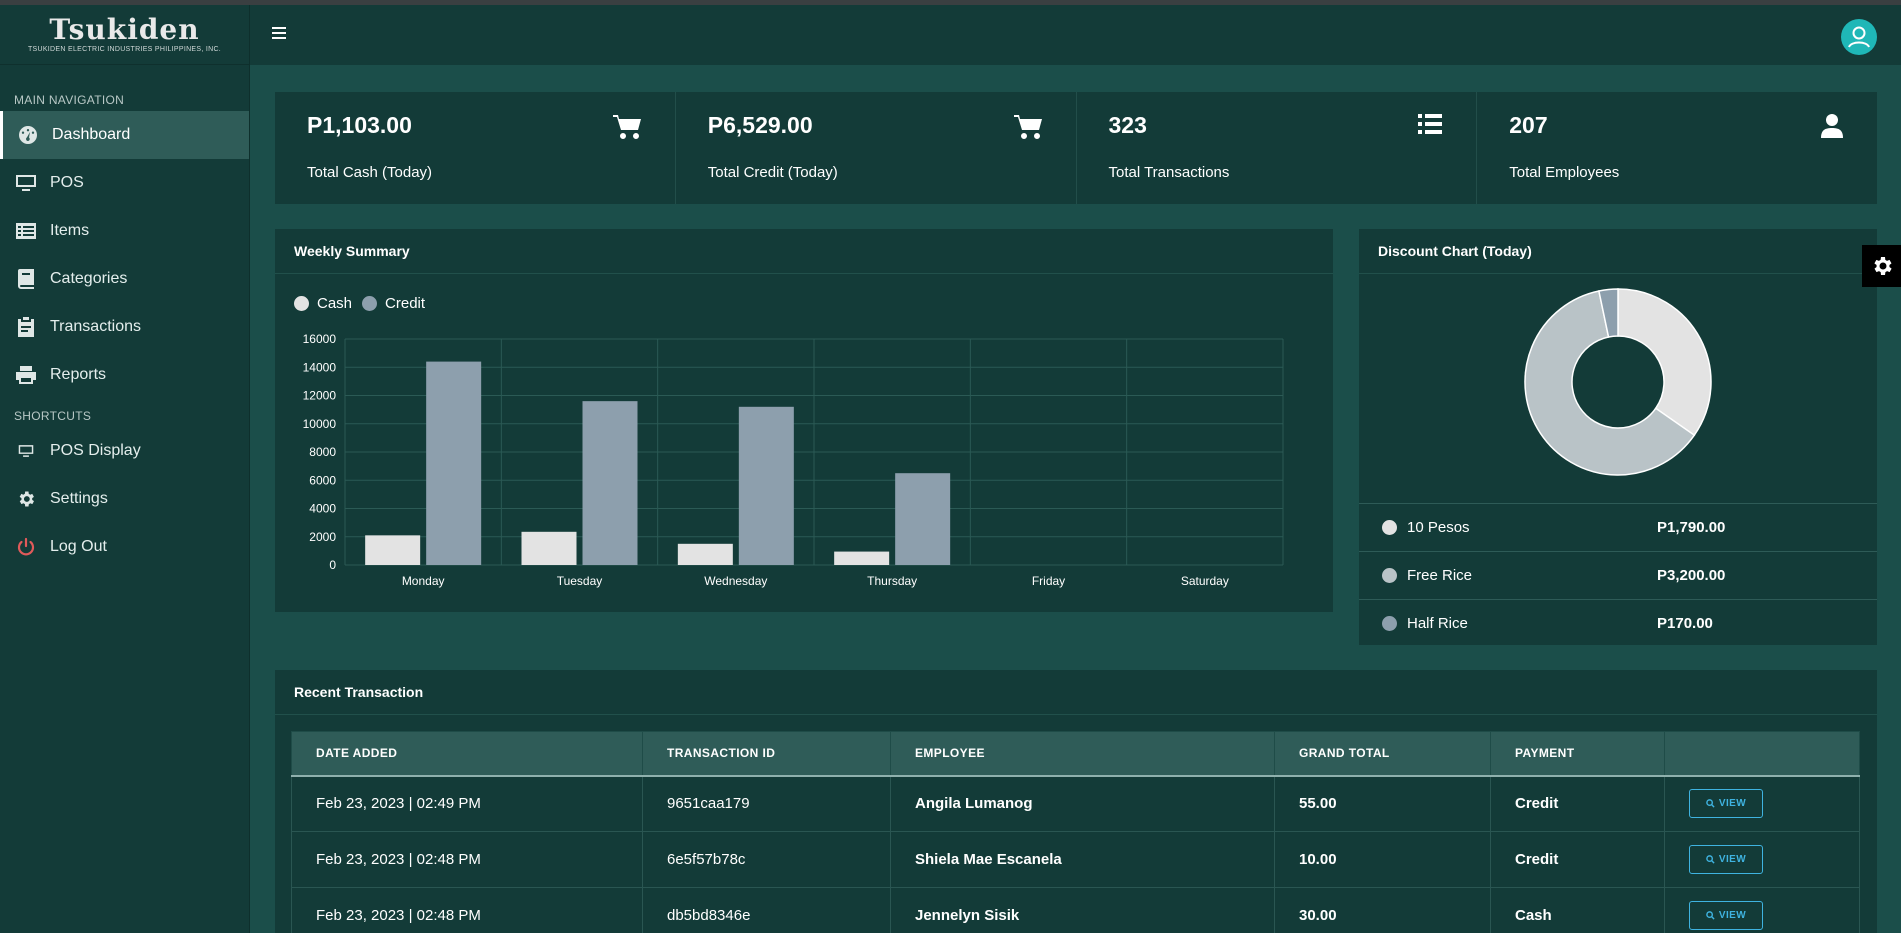 The image size is (1901, 933). What do you see at coordinates (1685, 623) in the screenshot?
I see `discount-amount: P170.00` at bounding box center [1685, 623].